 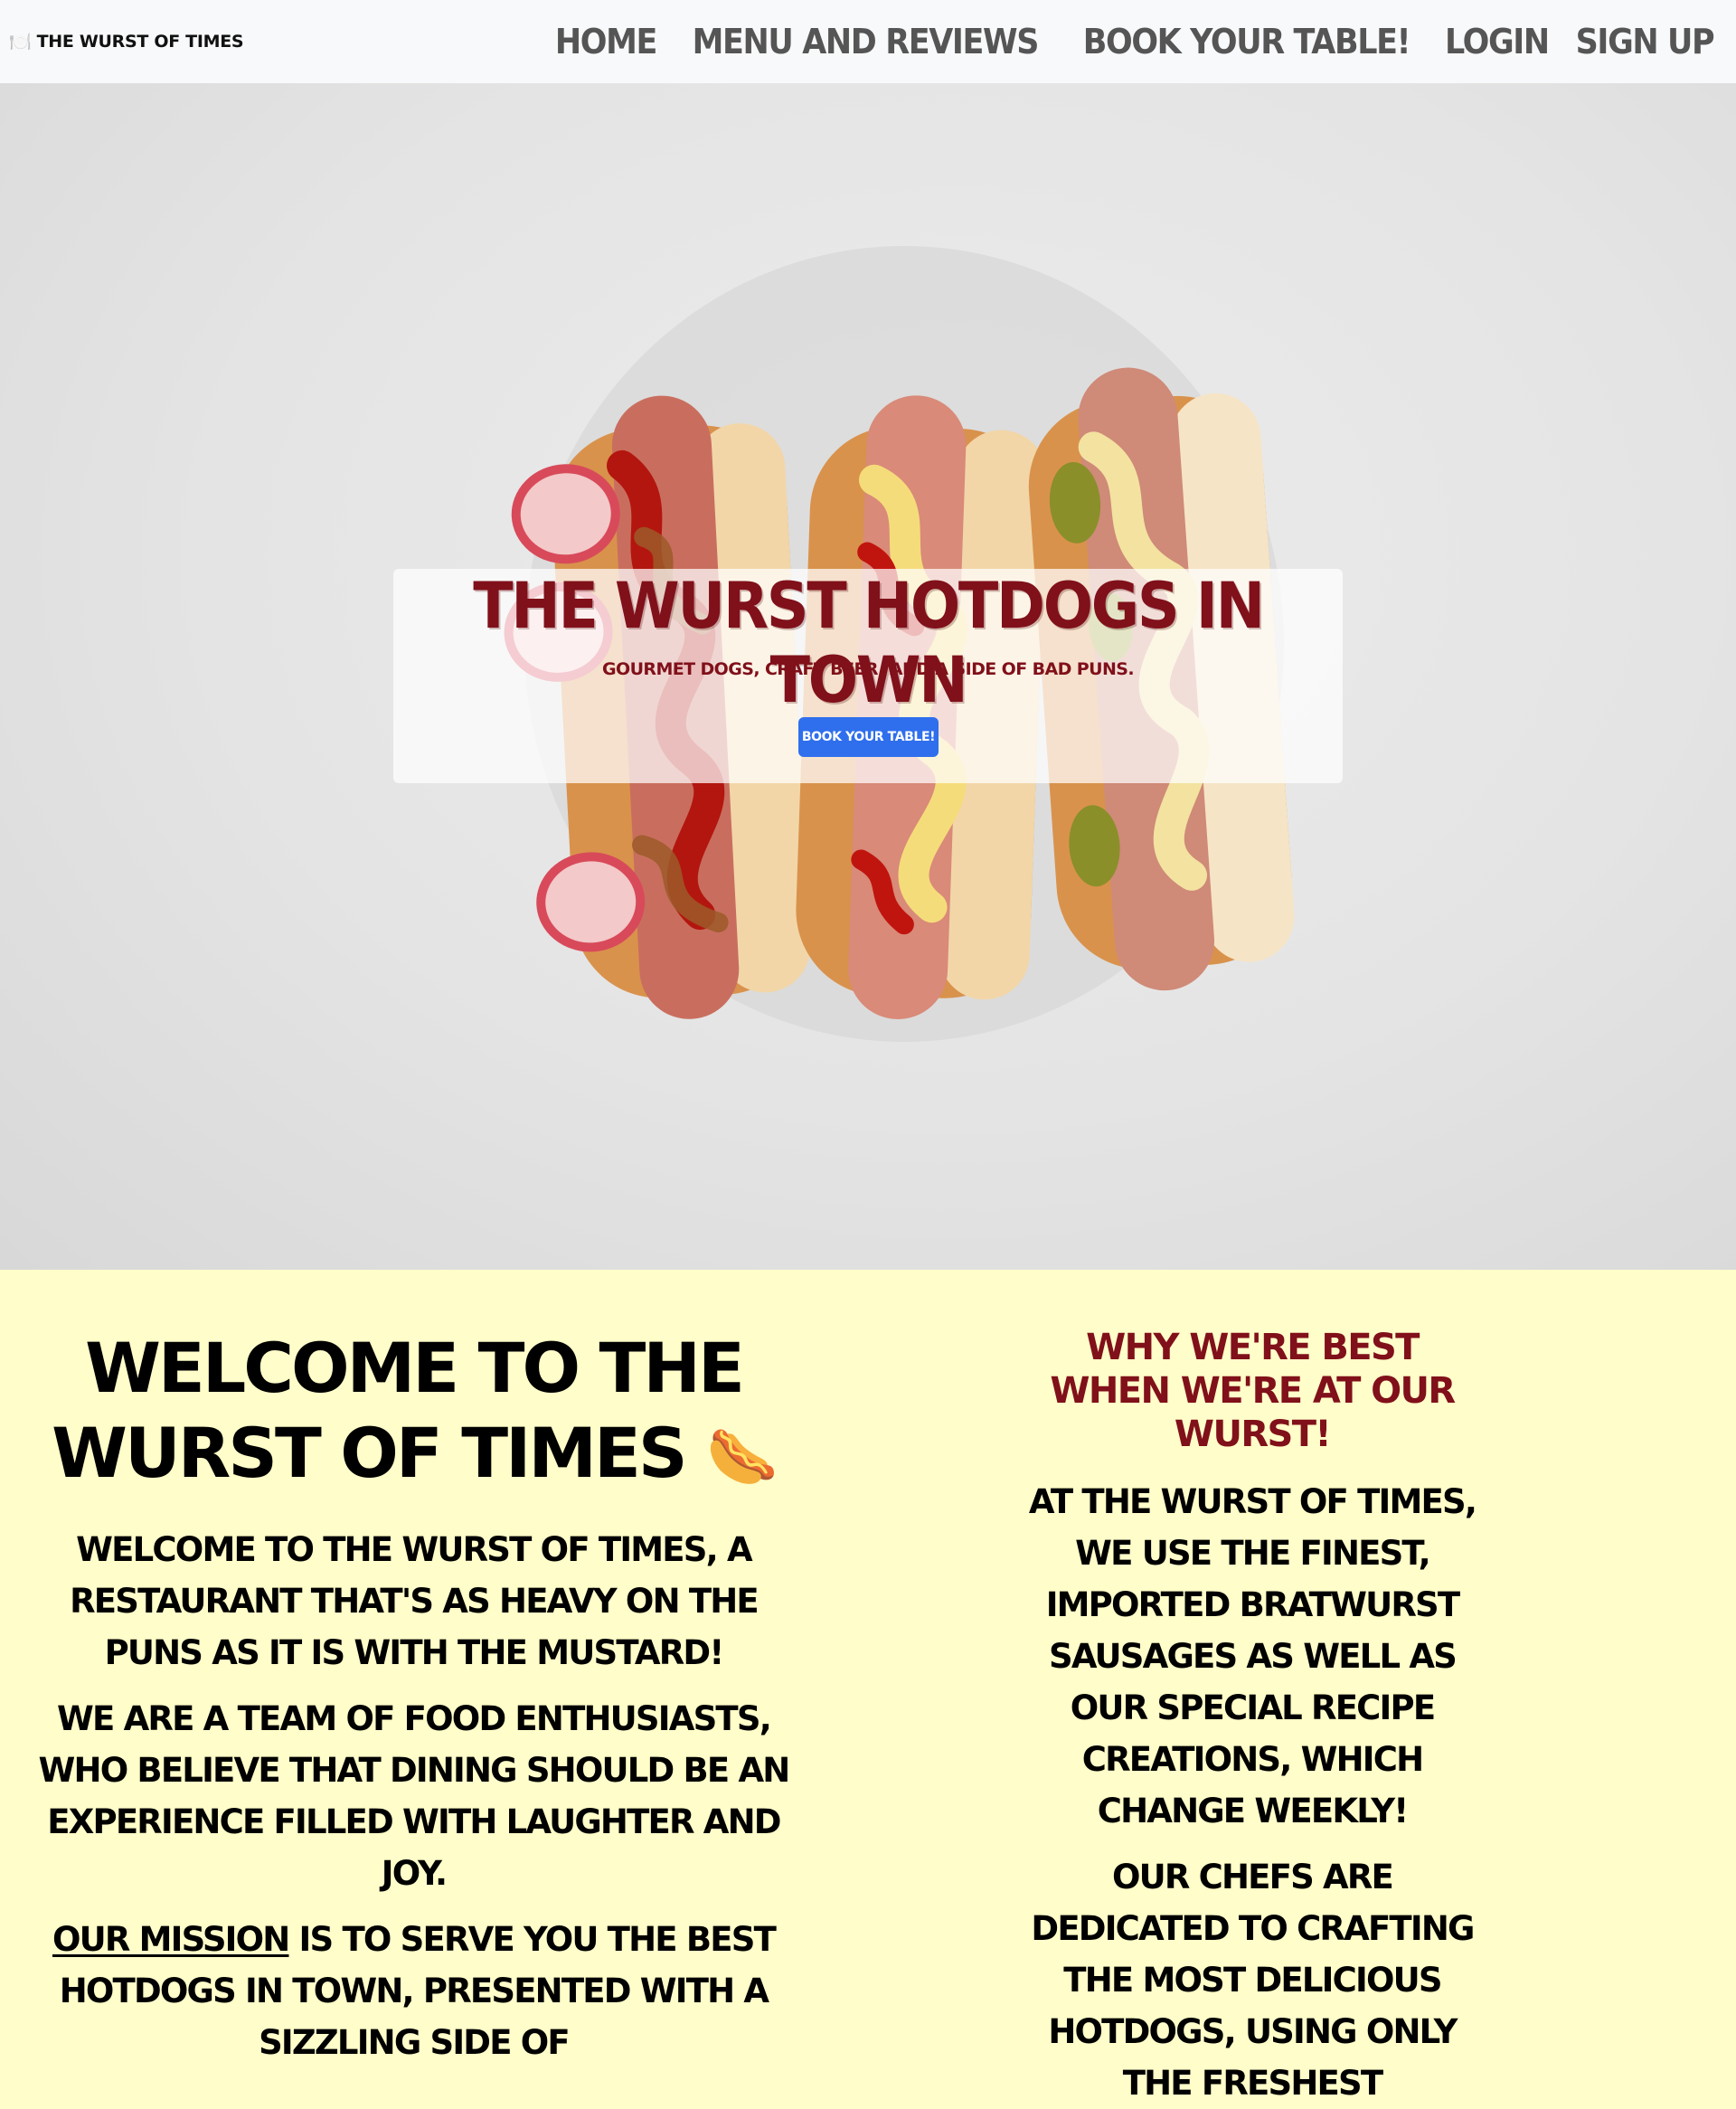 I want to click on welcome-title: Welcome to the Wurst of Times 🌭, so click(x=413, y=1413).